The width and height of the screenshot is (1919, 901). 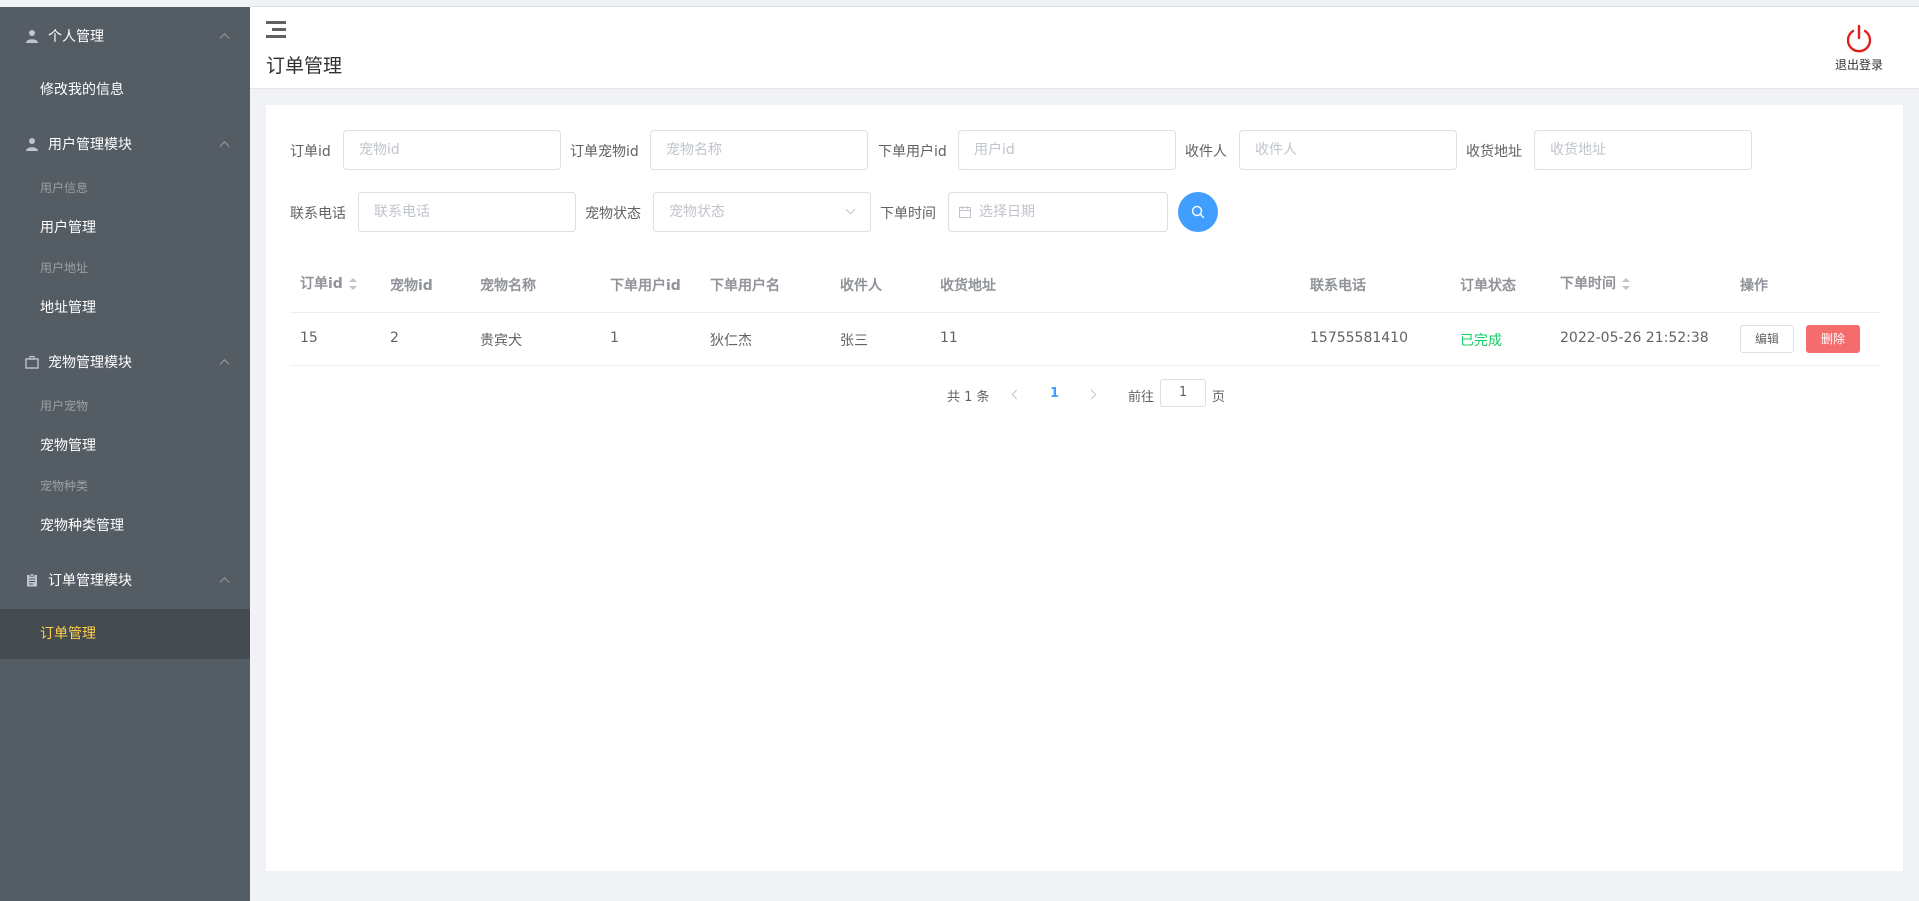 I want to click on logout-button: 退出登录, so click(x=1859, y=48).